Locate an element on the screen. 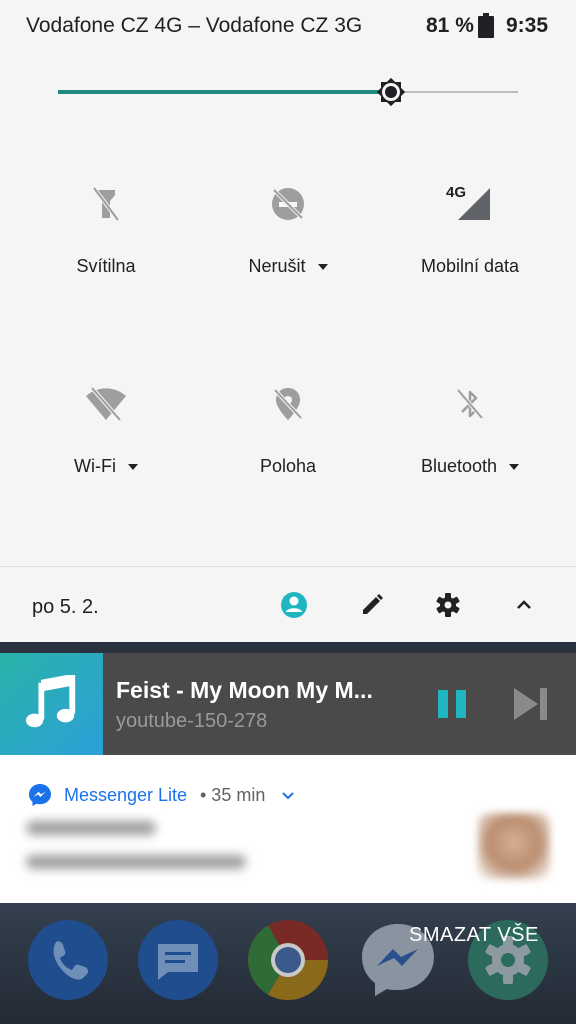 This screenshot has width=576, height=1024. battery-icon is located at coordinates (486, 25).